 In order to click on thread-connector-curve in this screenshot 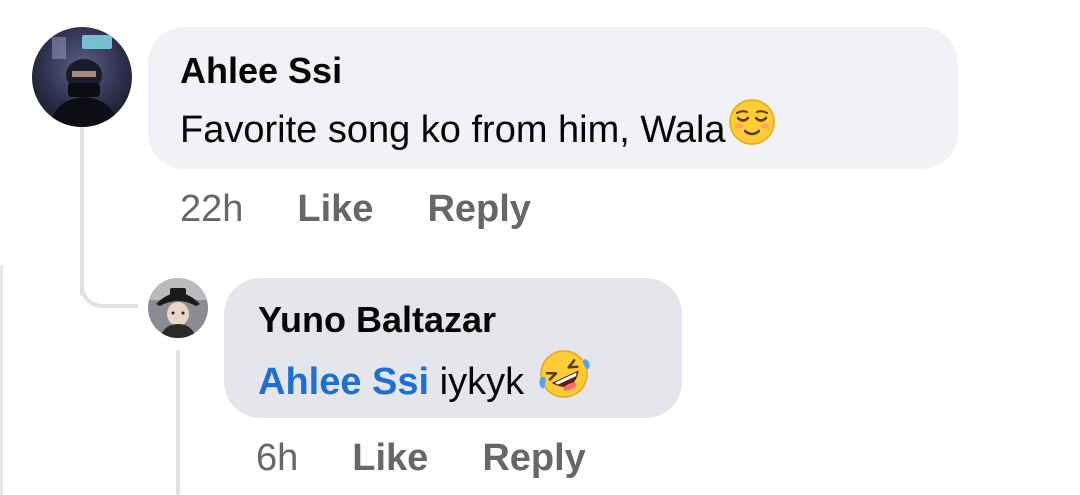, I will do `click(109, 289)`.